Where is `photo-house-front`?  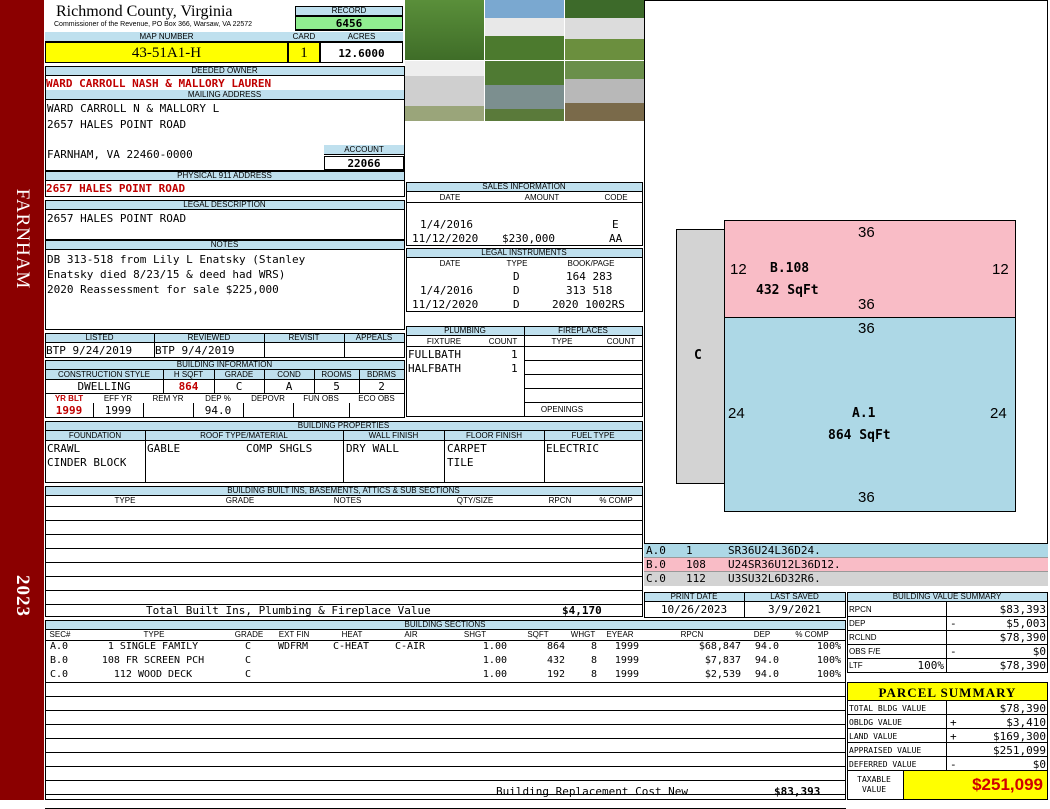
photo-house-front is located at coordinates (444, 30).